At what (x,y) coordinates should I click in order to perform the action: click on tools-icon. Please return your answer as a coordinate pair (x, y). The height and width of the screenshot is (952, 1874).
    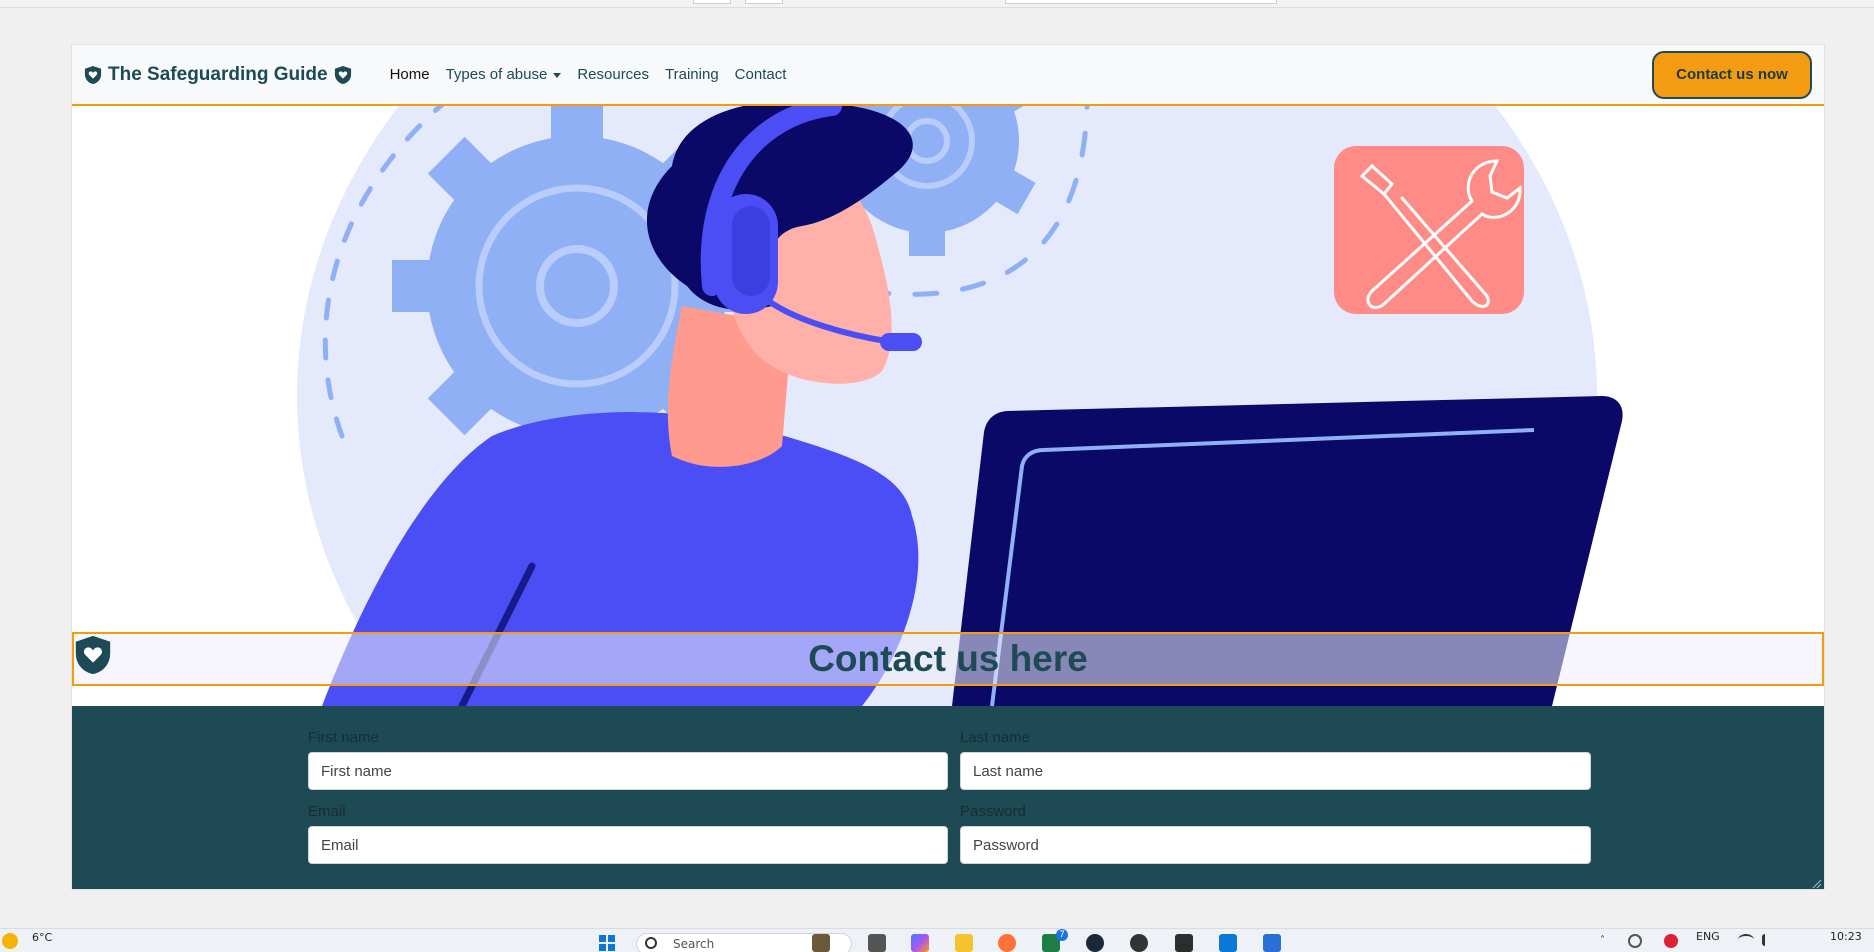
    Looking at the image, I should click on (1429, 230).